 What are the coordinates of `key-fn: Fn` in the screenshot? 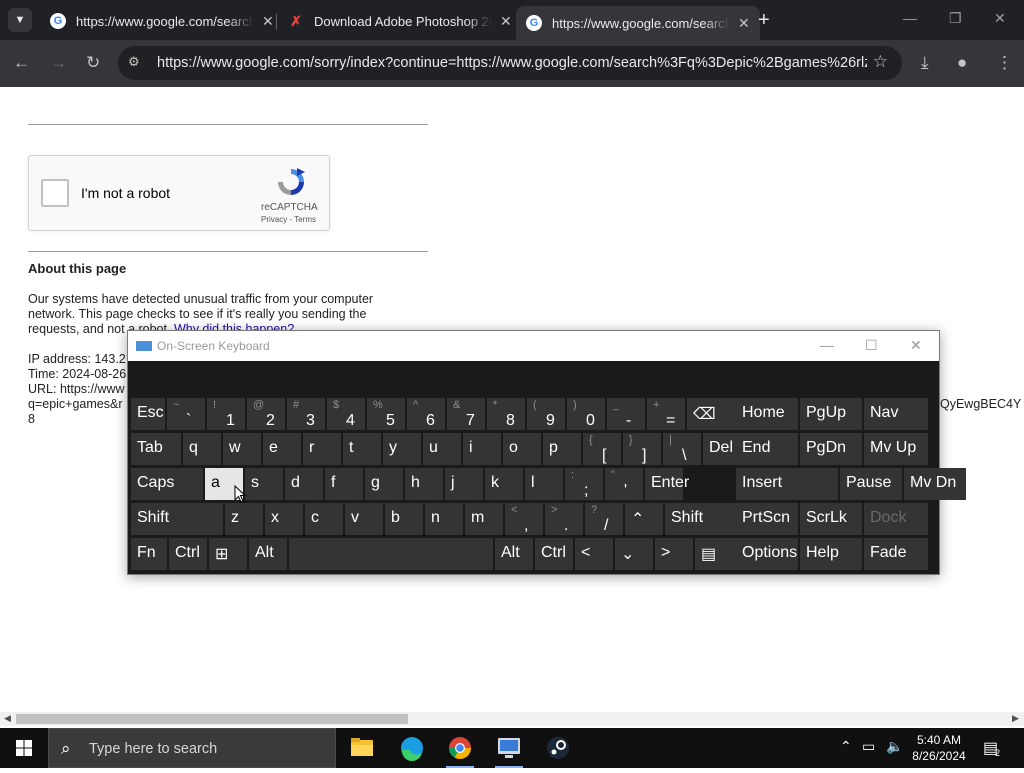 It's located at (149, 554).